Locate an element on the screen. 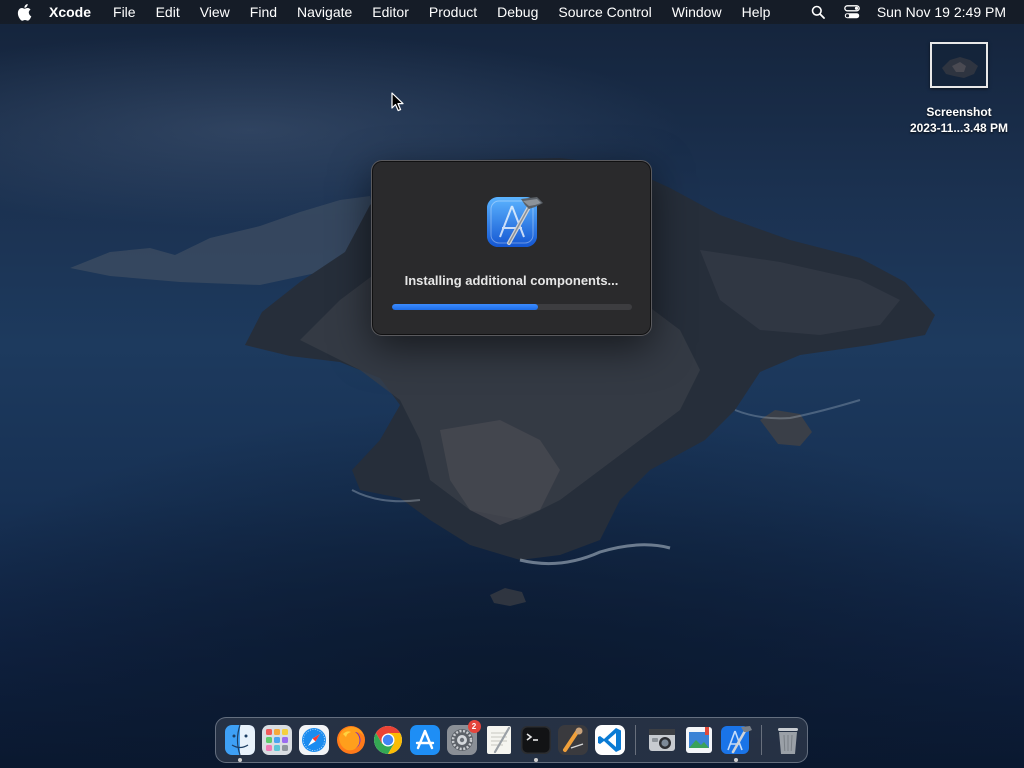 The height and width of the screenshot is (768, 1024). terminal-running-indicator is located at coordinates (535, 760).